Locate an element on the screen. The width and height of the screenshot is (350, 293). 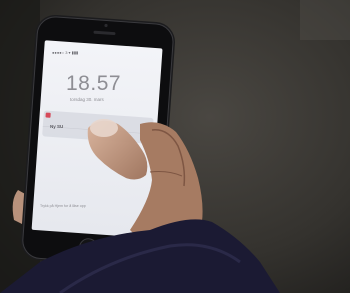
lockscreen-date: torsdag 30. mars is located at coordinates (87, 99).